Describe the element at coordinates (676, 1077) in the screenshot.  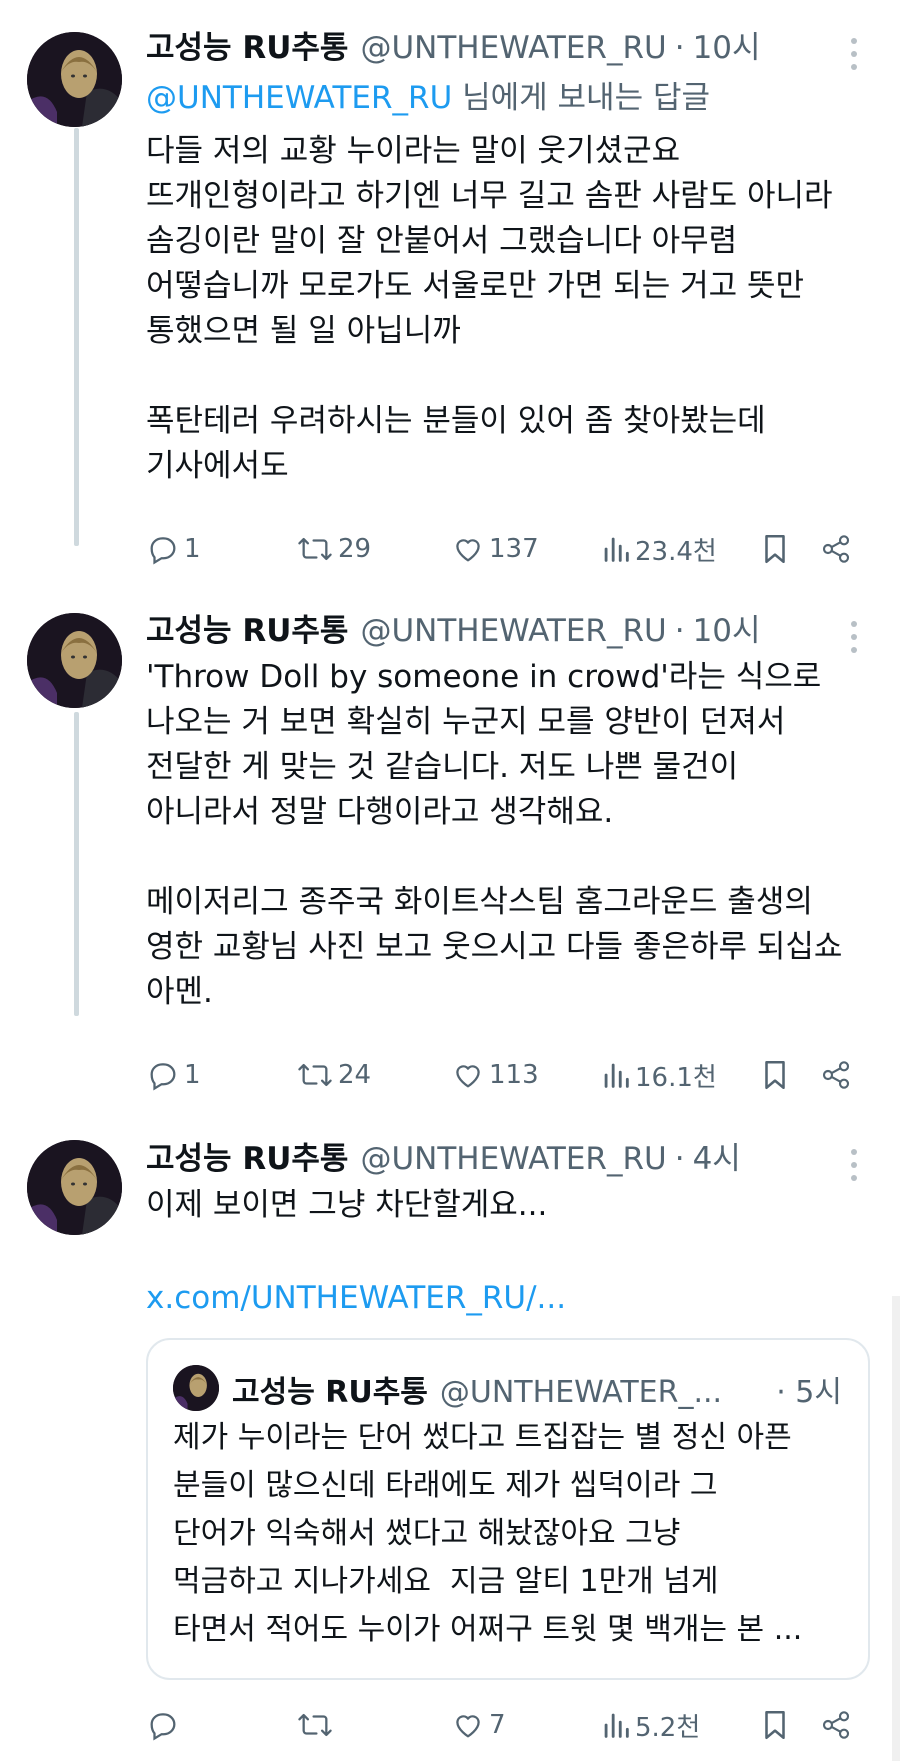
I see `views-count: 16.1천` at that location.